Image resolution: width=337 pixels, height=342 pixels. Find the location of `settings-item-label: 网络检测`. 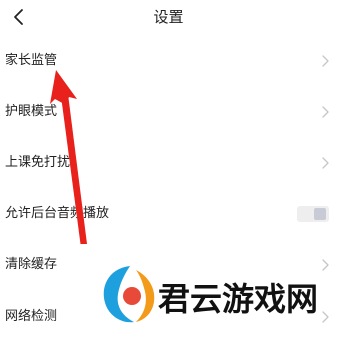

settings-item-label: 网络检测 is located at coordinates (31, 316).